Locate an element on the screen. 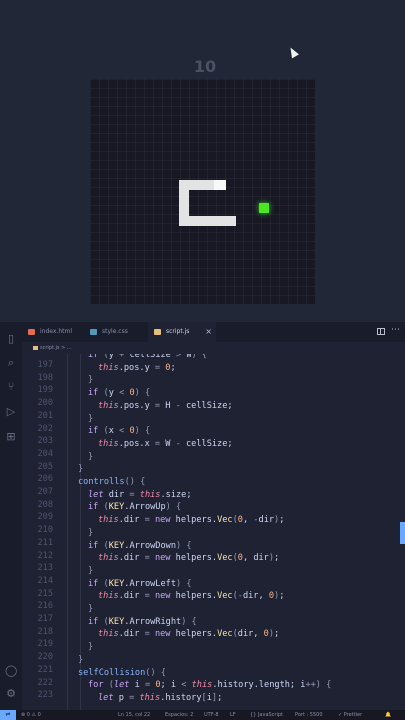  run-debug-icon: ▷ is located at coordinates (11, 412).